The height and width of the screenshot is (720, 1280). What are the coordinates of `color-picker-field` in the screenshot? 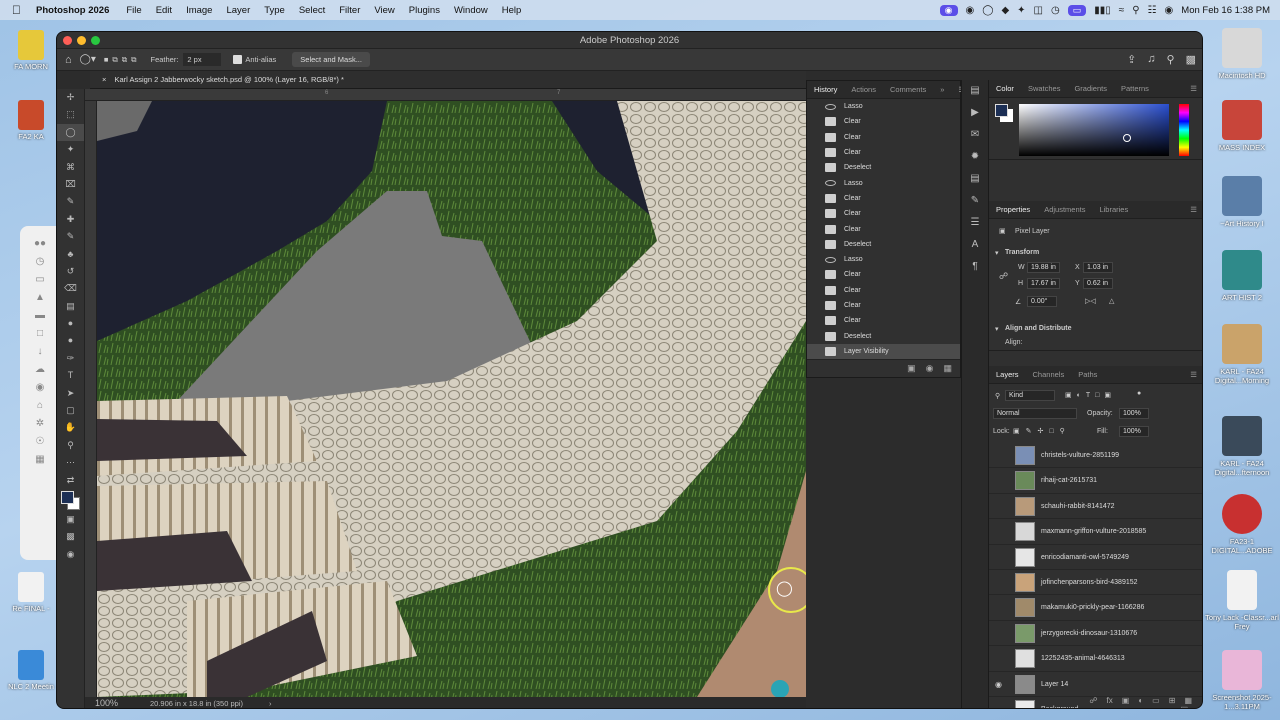 It's located at (1094, 130).